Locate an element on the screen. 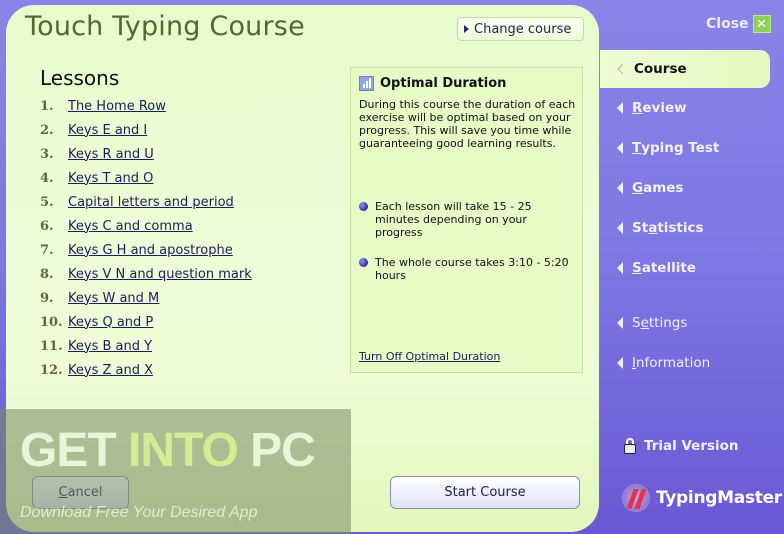 This screenshot has width=784, height=534. lesson-number: 6. is located at coordinates (47, 226).